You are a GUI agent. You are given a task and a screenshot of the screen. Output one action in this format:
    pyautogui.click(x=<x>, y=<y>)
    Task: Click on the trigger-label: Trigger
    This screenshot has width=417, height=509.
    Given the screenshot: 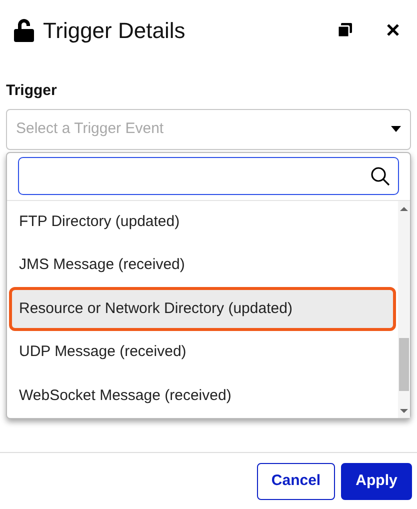 What is the action you would take?
    pyautogui.click(x=32, y=91)
    